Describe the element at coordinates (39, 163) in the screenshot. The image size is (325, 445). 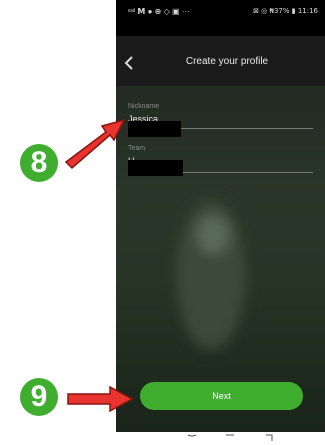
I see `step-badge-8: 8` at that location.